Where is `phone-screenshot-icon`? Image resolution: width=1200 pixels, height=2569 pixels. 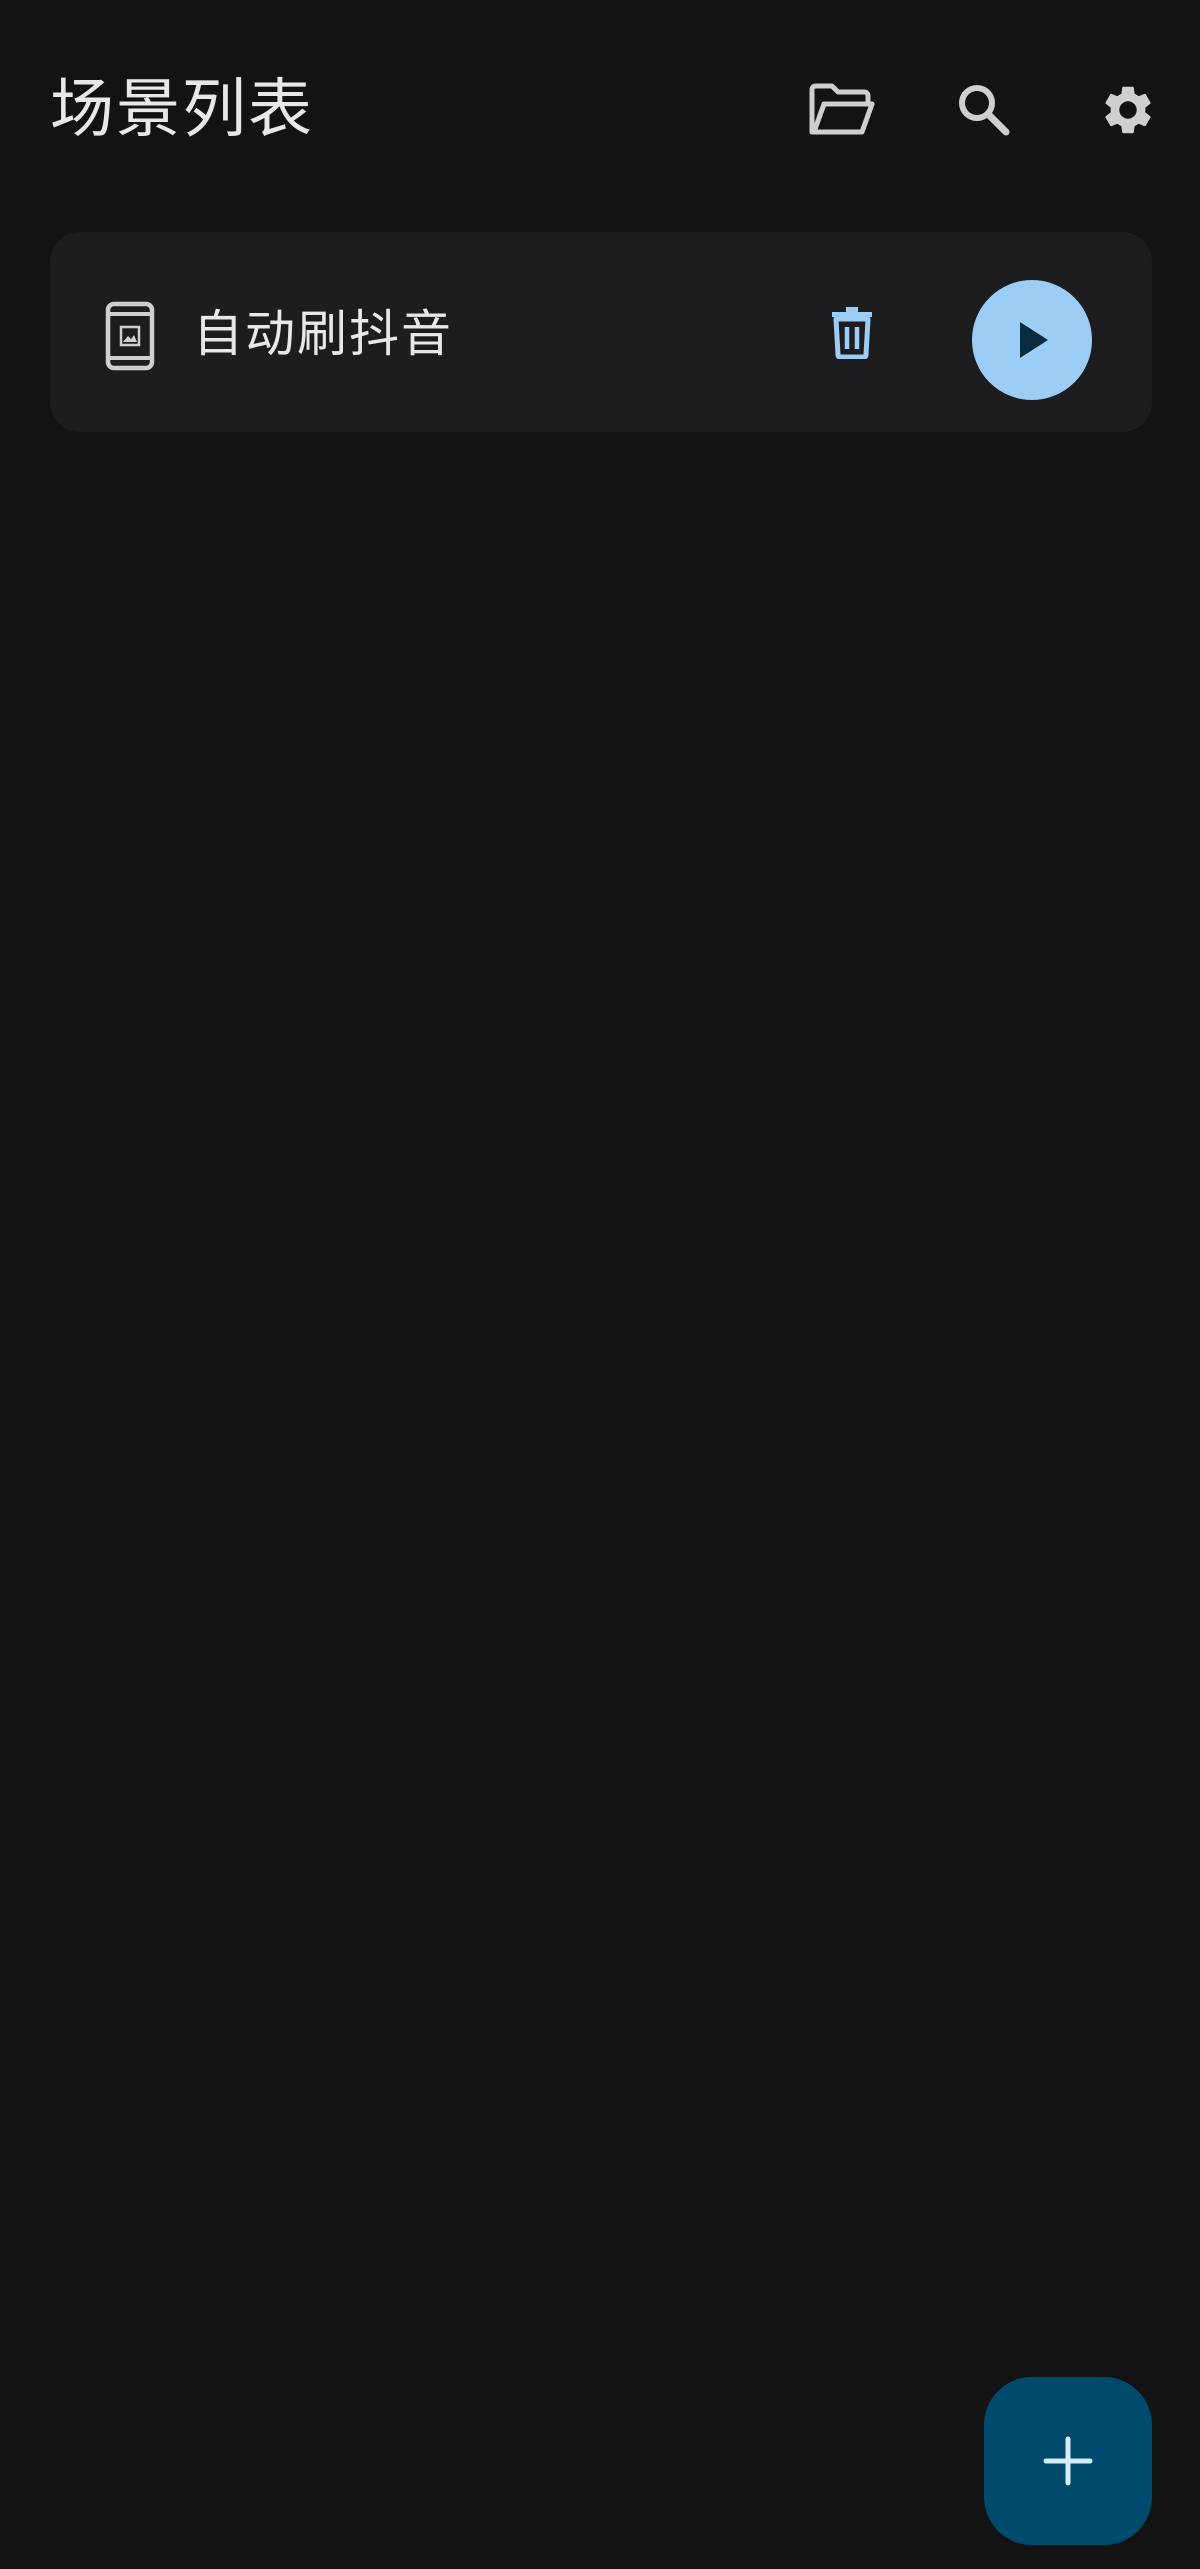
phone-screenshot-icon is located at coordinates (130, 336).